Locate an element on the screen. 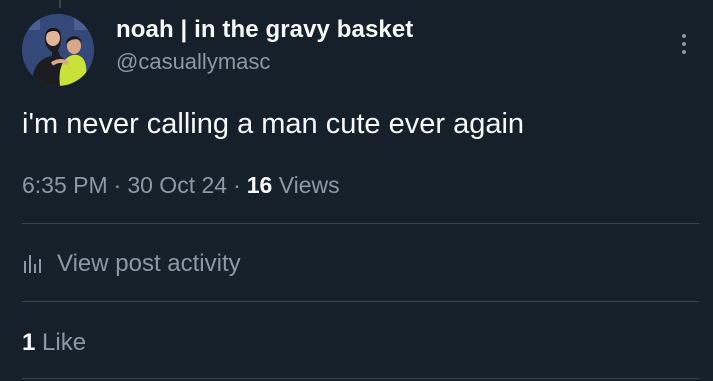  more-vertical-icon is located at coordinates (684, 36).